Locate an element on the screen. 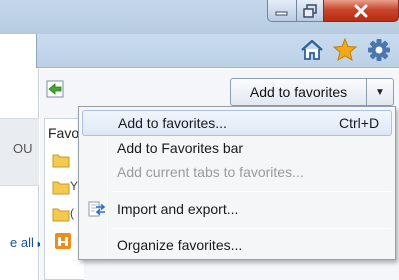  import-export-icon is located at coordinates (97, 209).